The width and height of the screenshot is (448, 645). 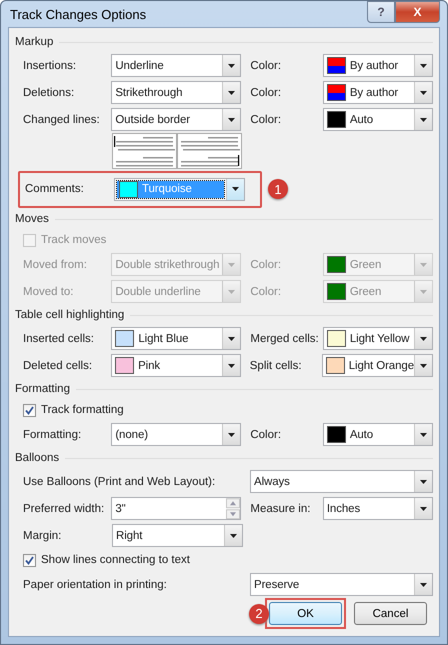 I want to click on section-heading: Table cell highlighting, so click(x=69, y=315).